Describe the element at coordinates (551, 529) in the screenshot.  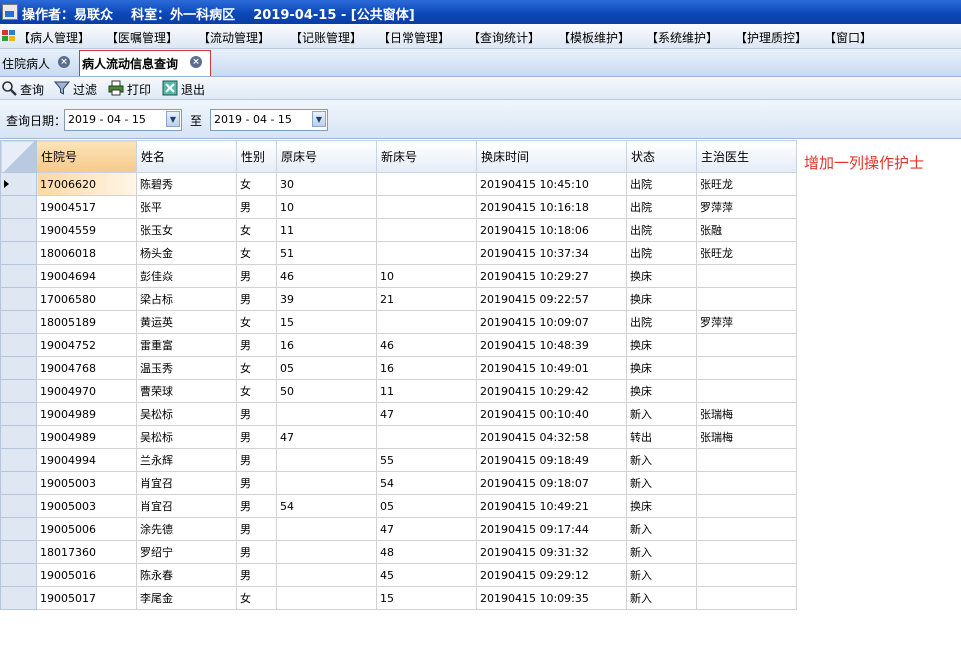
I see `cell-change-time: 20190415 09:17:44` at that location.